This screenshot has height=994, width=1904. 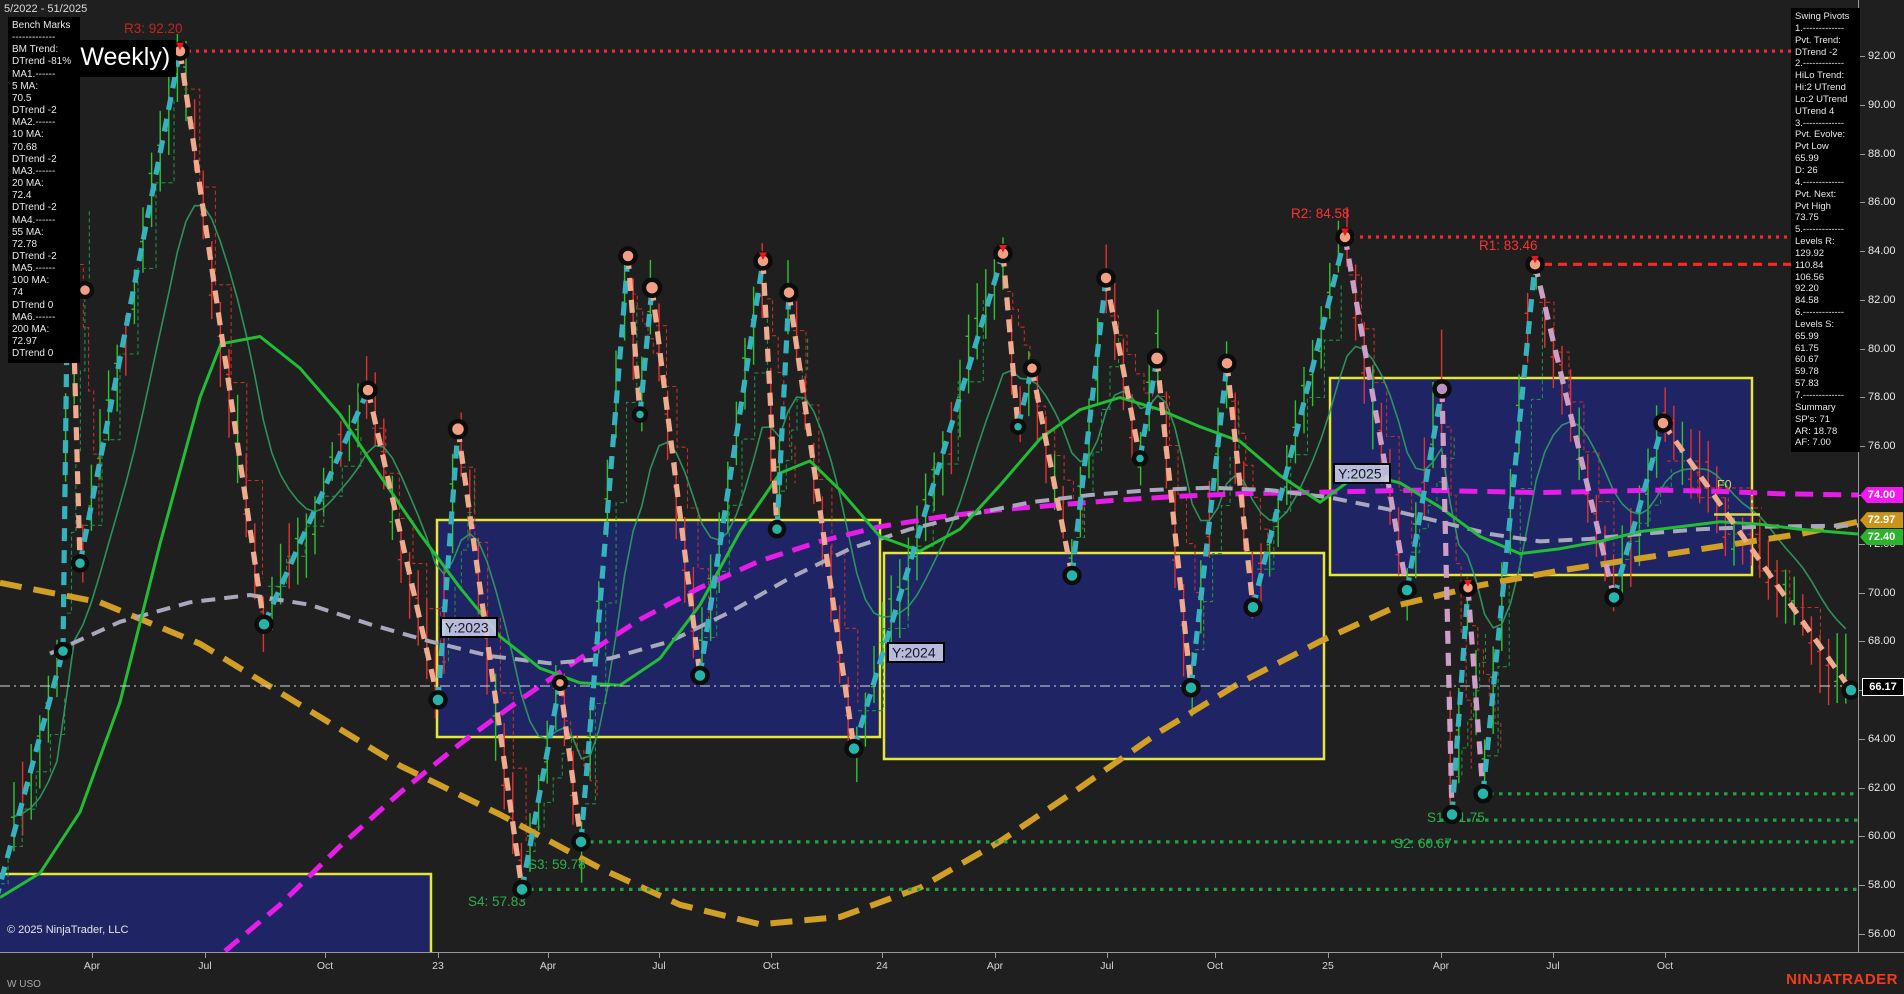 I want to click on swing-pivots-line: Levels S:, so click(x=1815, y=324).